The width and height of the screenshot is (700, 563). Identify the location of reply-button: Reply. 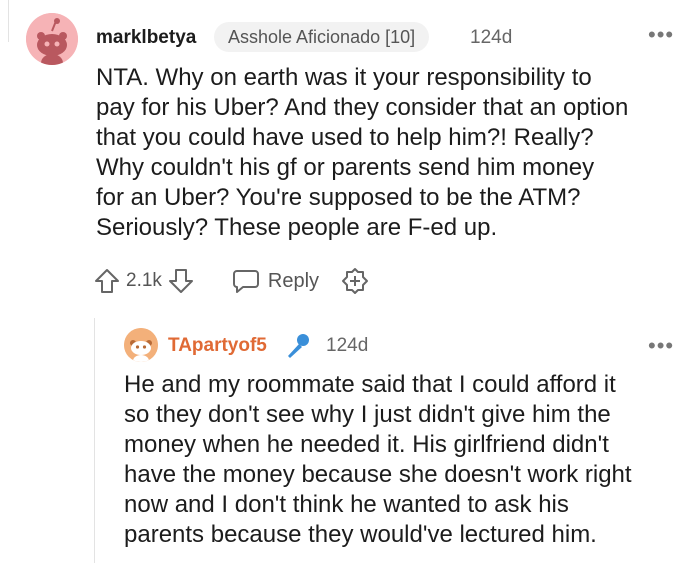
(275, 281).